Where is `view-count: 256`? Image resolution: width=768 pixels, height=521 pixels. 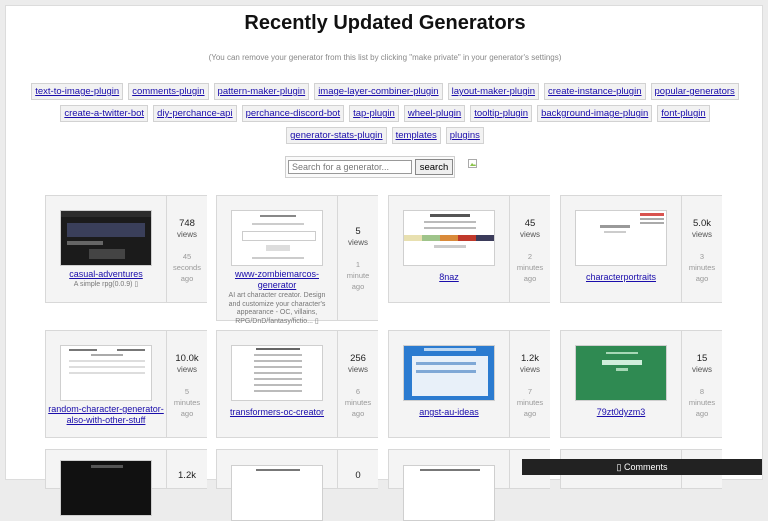
view-count: 256 is located at coordinates (358, 358).